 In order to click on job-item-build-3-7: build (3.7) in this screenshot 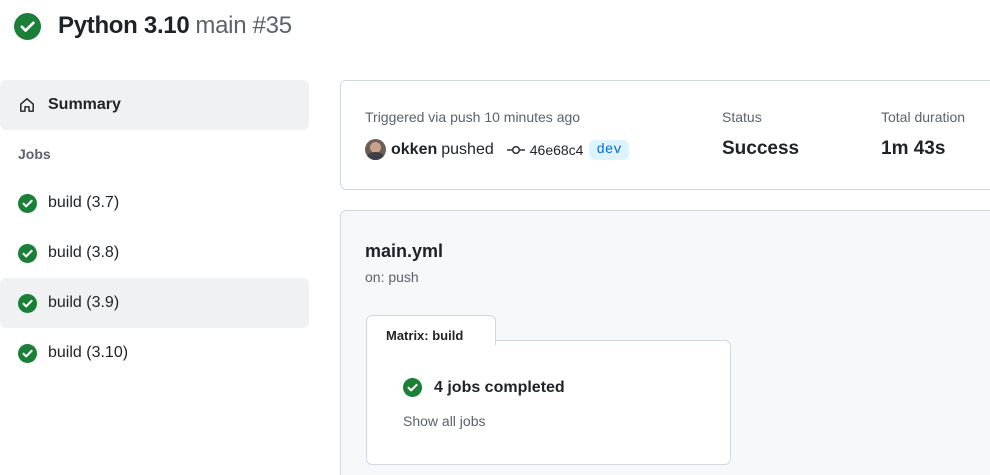, I will do `click(154, 203)`.